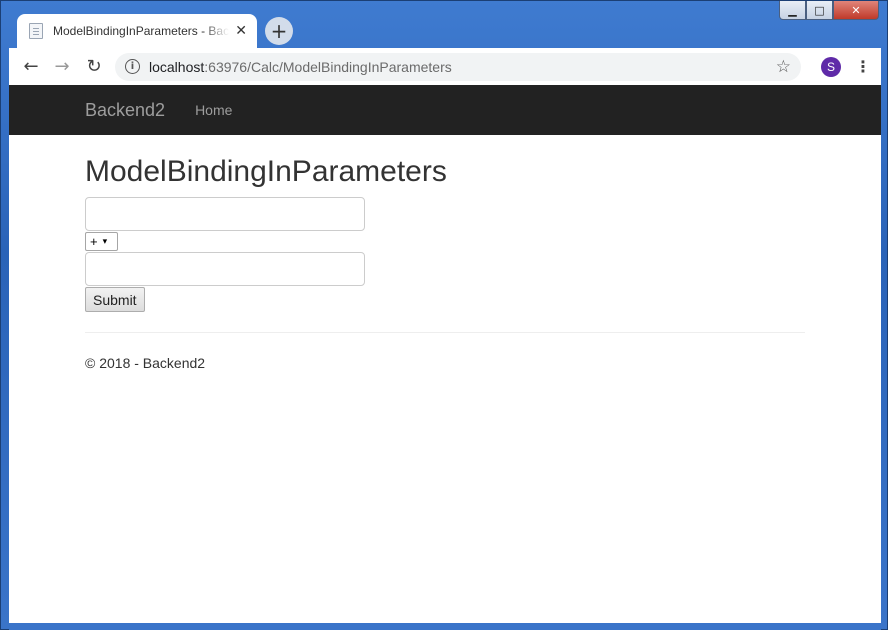  What do you see at coordinates (213, 110) in the screenshot?
I see `nav-link-home: Home` at bounding box center [213, 110].